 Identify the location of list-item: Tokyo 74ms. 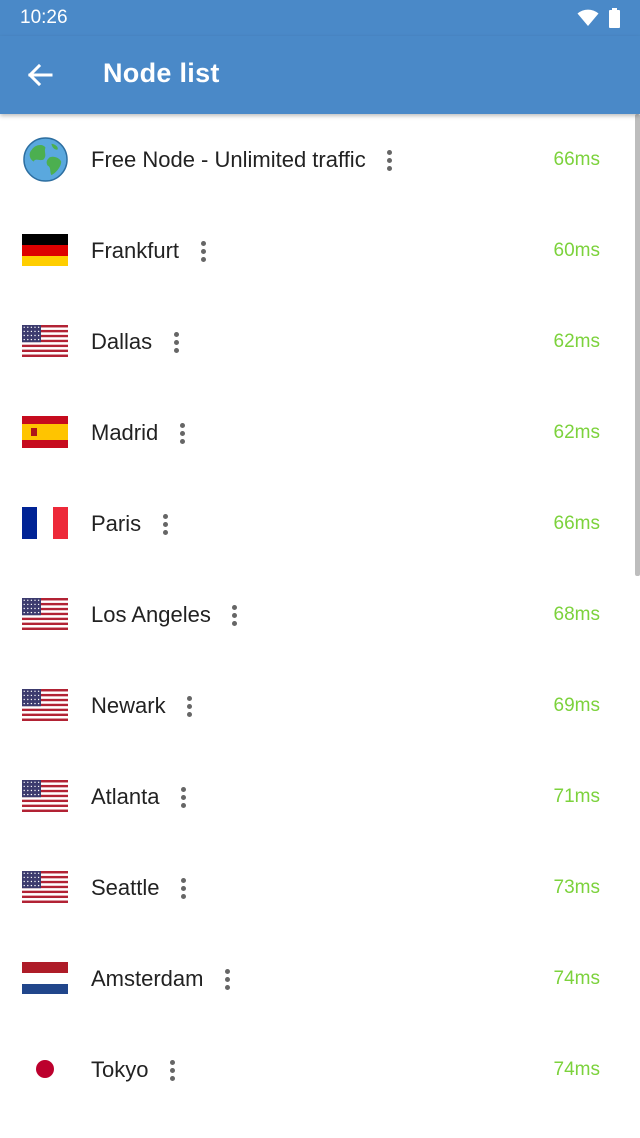
(320, 1069).